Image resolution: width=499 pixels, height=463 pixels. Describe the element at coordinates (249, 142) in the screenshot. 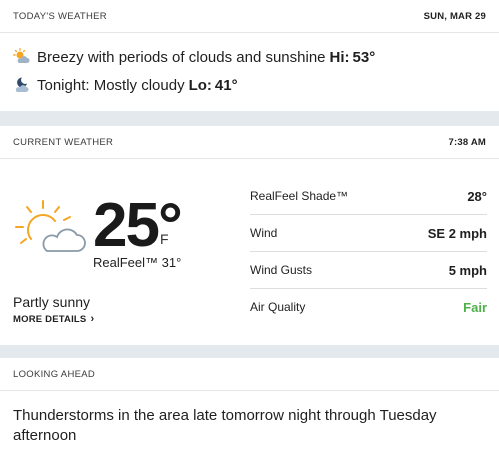

I see `current-weather-header: CURRENT WEATHER 7:38 AM` at that location.